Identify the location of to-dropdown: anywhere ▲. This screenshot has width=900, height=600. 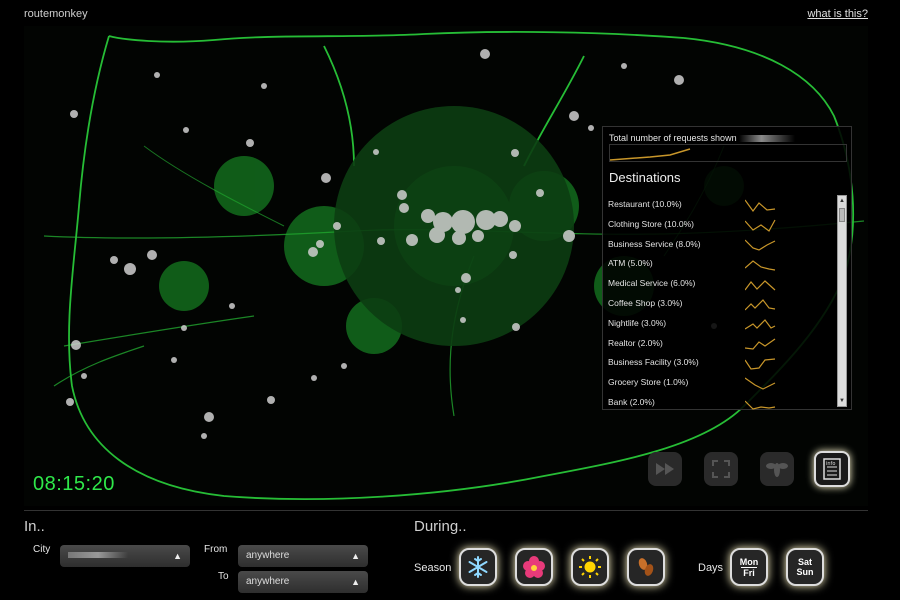
(303, 582).